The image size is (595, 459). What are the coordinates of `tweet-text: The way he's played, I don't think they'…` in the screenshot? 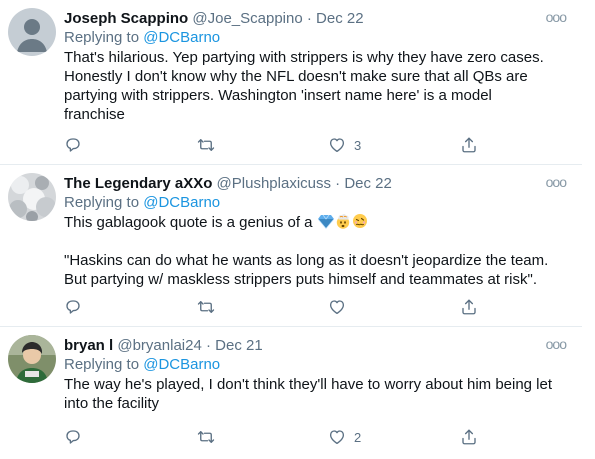 It's located at (308, 394).